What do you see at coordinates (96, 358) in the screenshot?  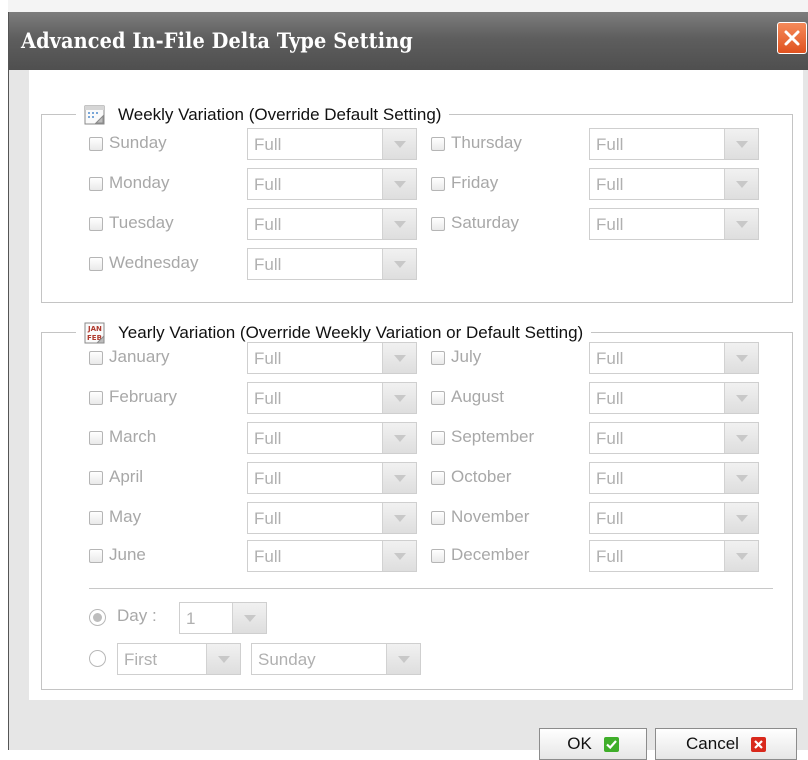 I see `month-january-checkbox` at bounding box center [96, 358].